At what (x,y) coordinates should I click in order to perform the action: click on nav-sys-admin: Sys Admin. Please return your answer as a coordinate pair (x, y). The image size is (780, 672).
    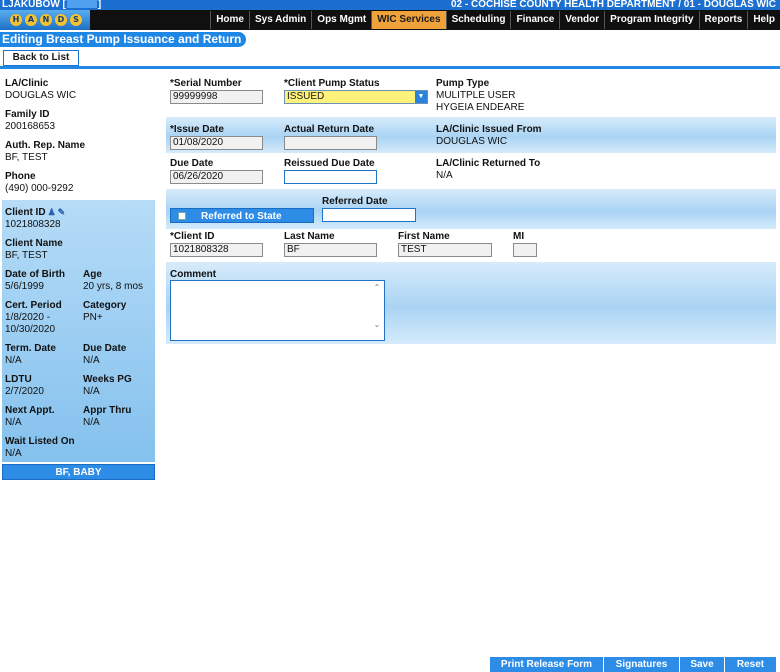
    Looking at the image, I should click on (280, 20).